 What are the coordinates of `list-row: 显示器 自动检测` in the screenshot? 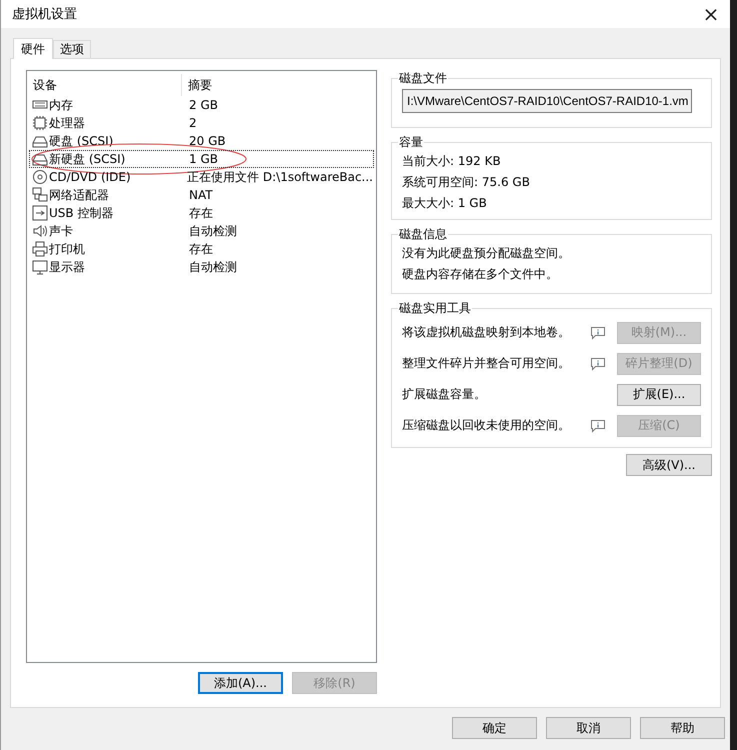 It's located at (201, 267).